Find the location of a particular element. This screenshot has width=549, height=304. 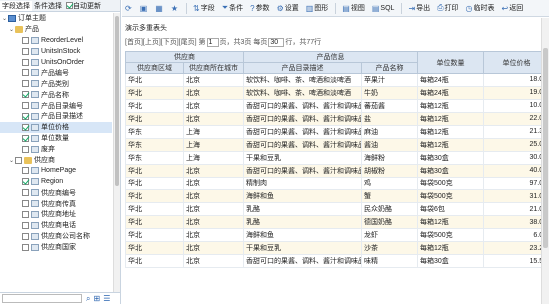

param-button: ? 参数 is located at coordinates (259, 8).